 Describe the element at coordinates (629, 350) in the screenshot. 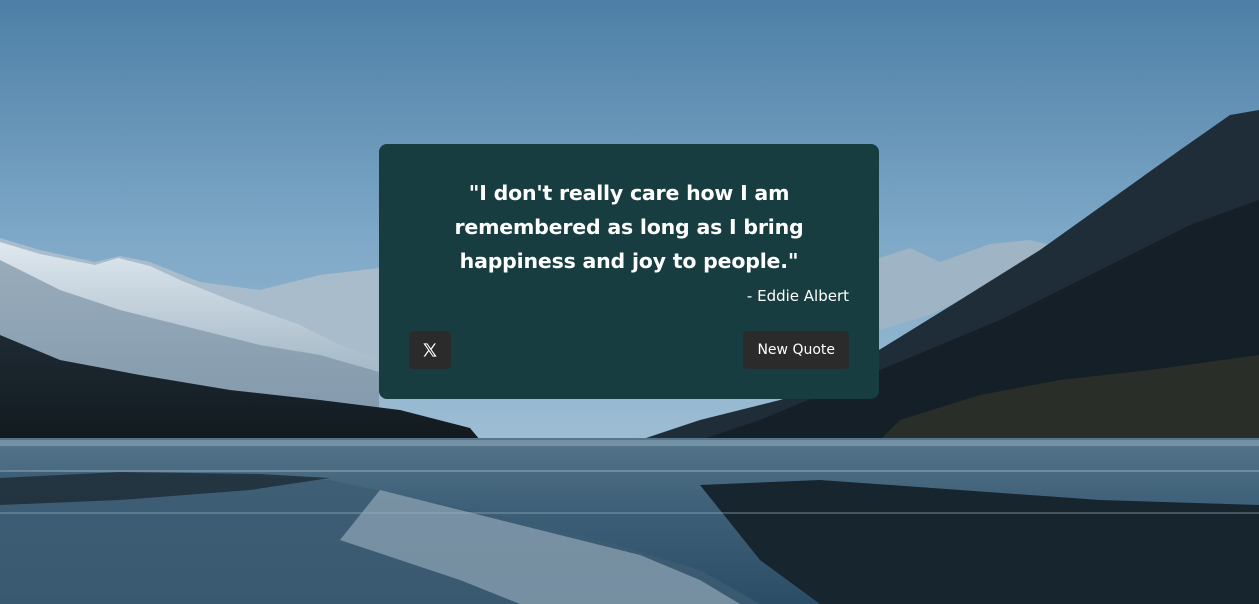

I see `quote-actions: New Quote` at that location.